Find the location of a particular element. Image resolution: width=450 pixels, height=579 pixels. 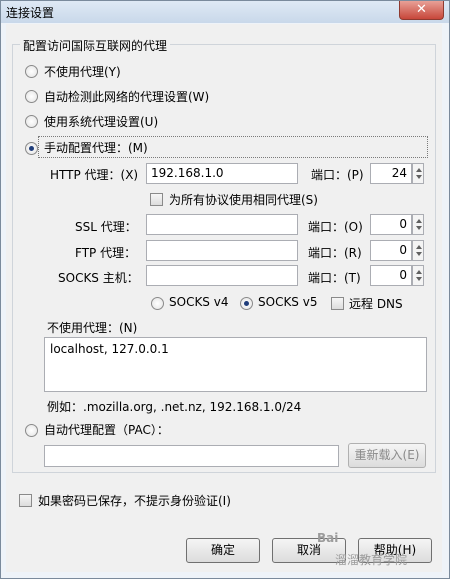

socks-v5-label: SOCKS v5 is located at coordinates (287, 302).